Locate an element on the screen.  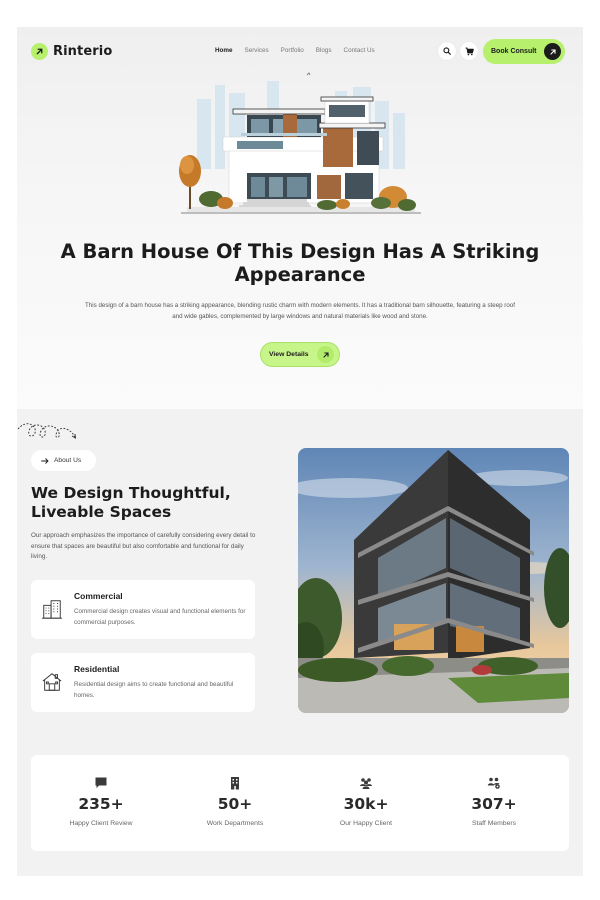
about-title: We Design Thoughtful, Liveable Spaces is located at coordinates (131, 502).